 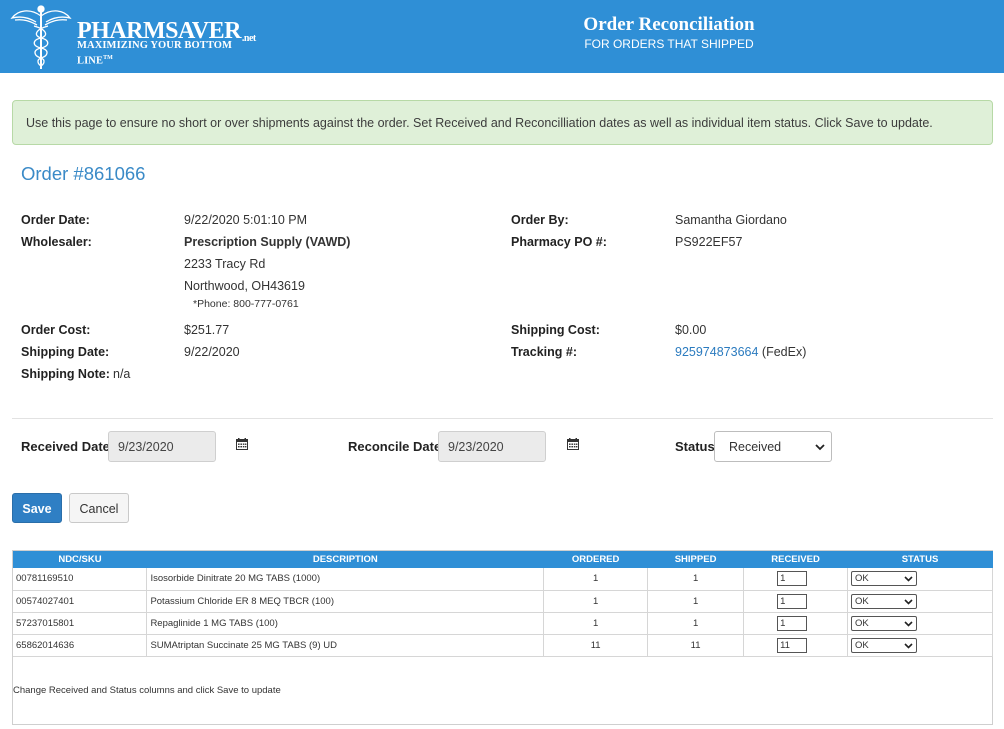 What do you see at coordinates (80, 623) in the screenshot?
I see `ndc-cell: 57237015801` at bounding box center [80, 623].